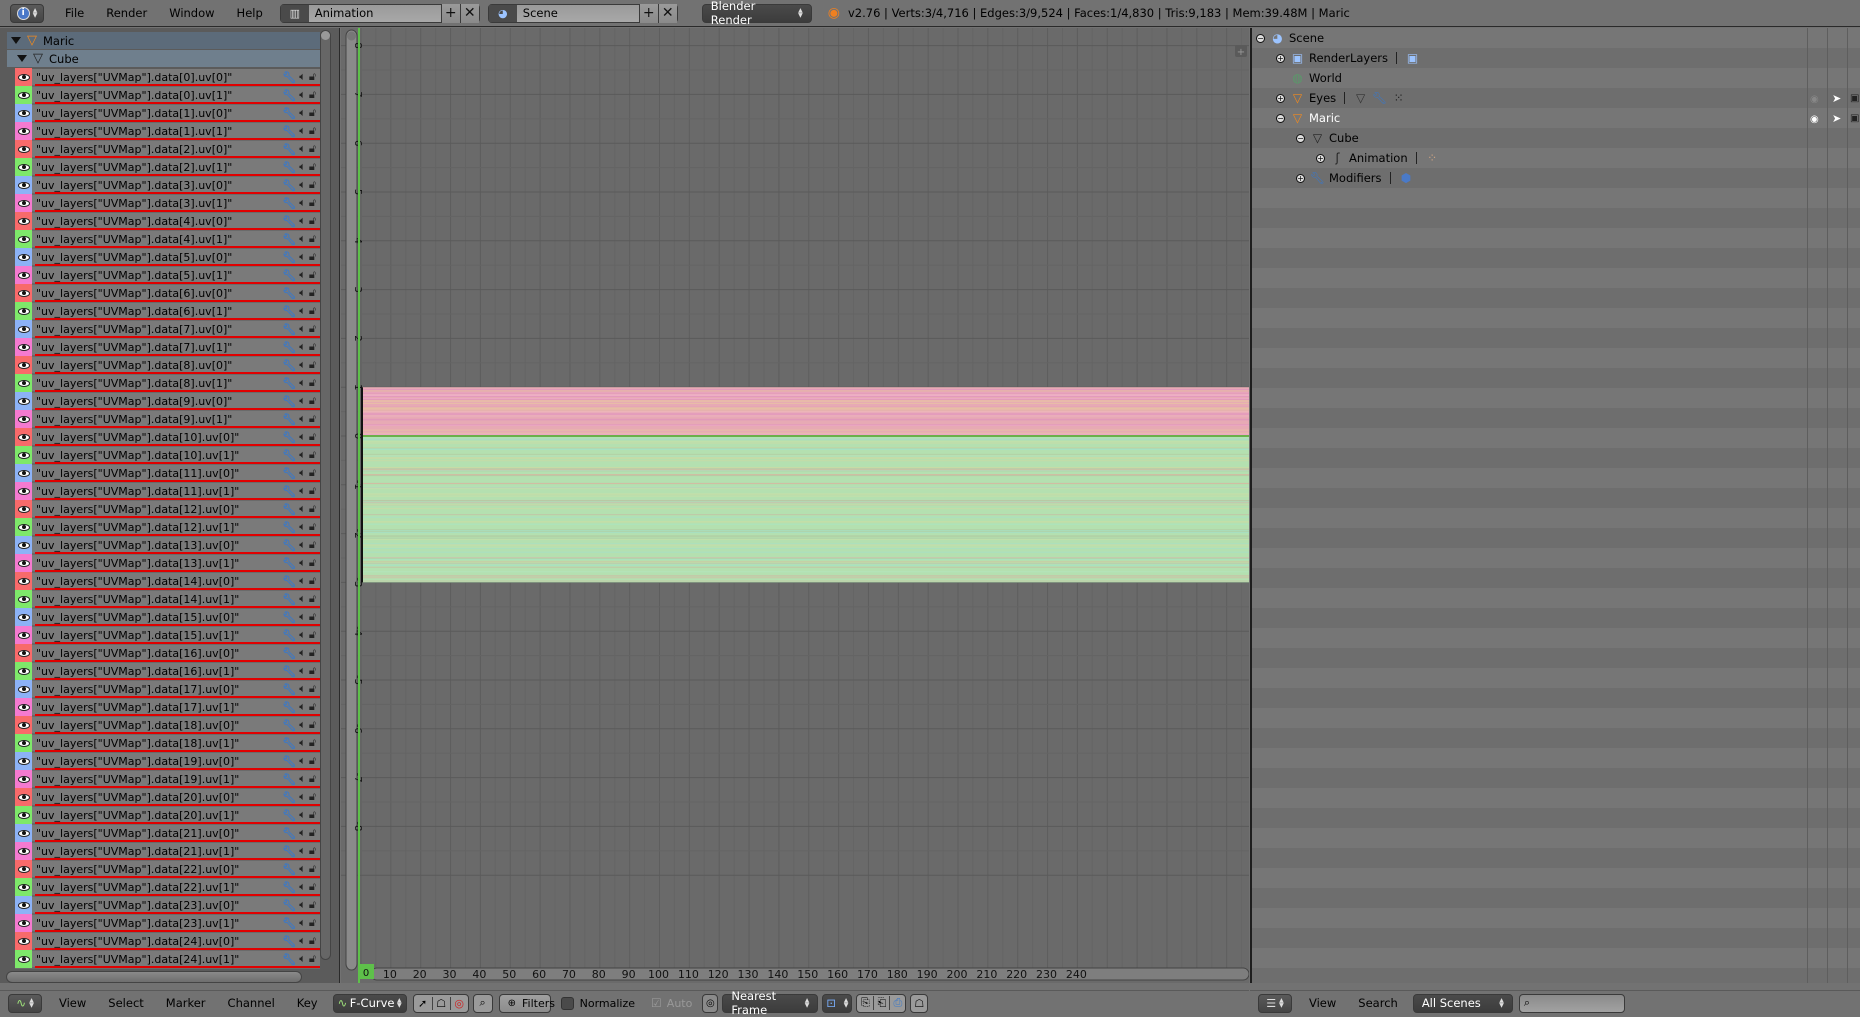 The height and width of the screenshot is (1017, 1860). I want to click on menu-key: Key, so click(307, 1003).